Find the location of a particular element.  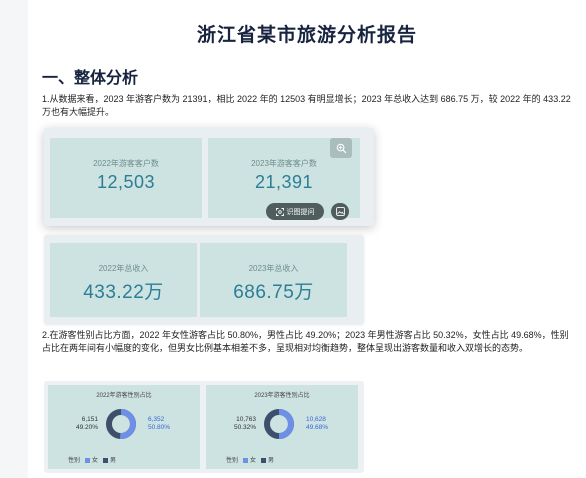

kpi-label: 2022年总收入 is located at coordinates (123, 268).